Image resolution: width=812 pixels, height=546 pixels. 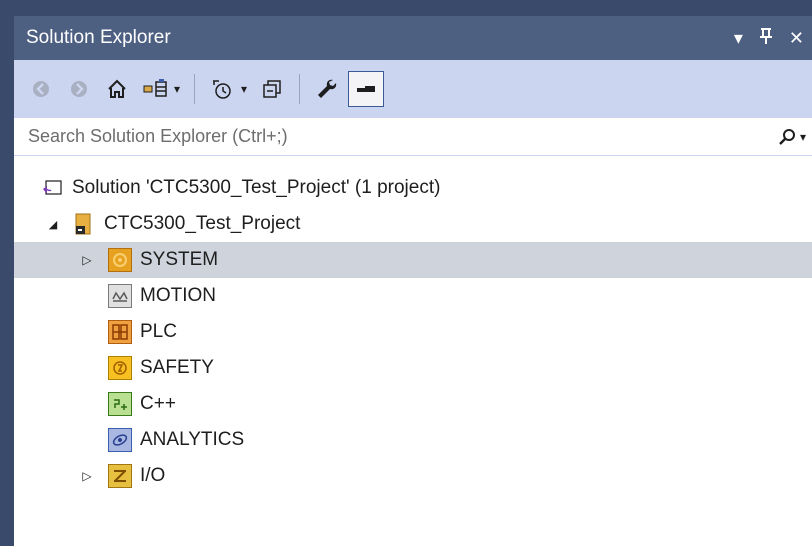 I want to click on collapse-all-button, so click(x=272, y=89).